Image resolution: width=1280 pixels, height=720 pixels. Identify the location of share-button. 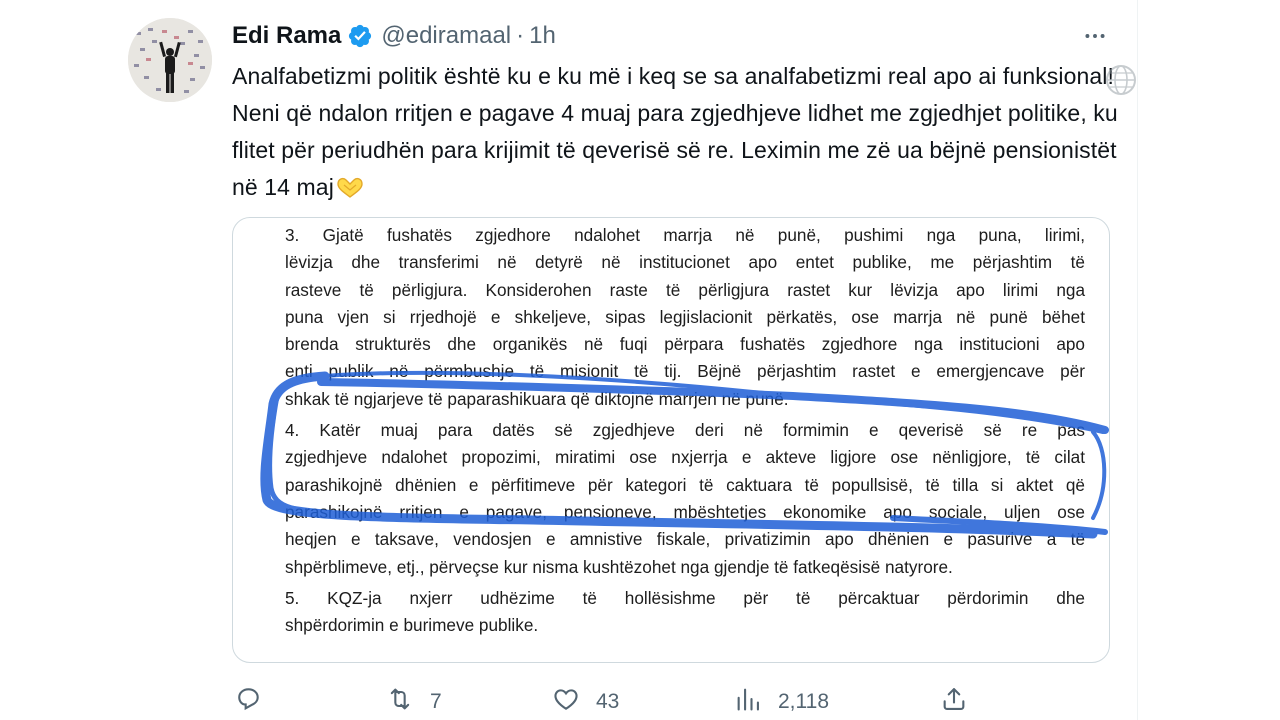
(954, 701).